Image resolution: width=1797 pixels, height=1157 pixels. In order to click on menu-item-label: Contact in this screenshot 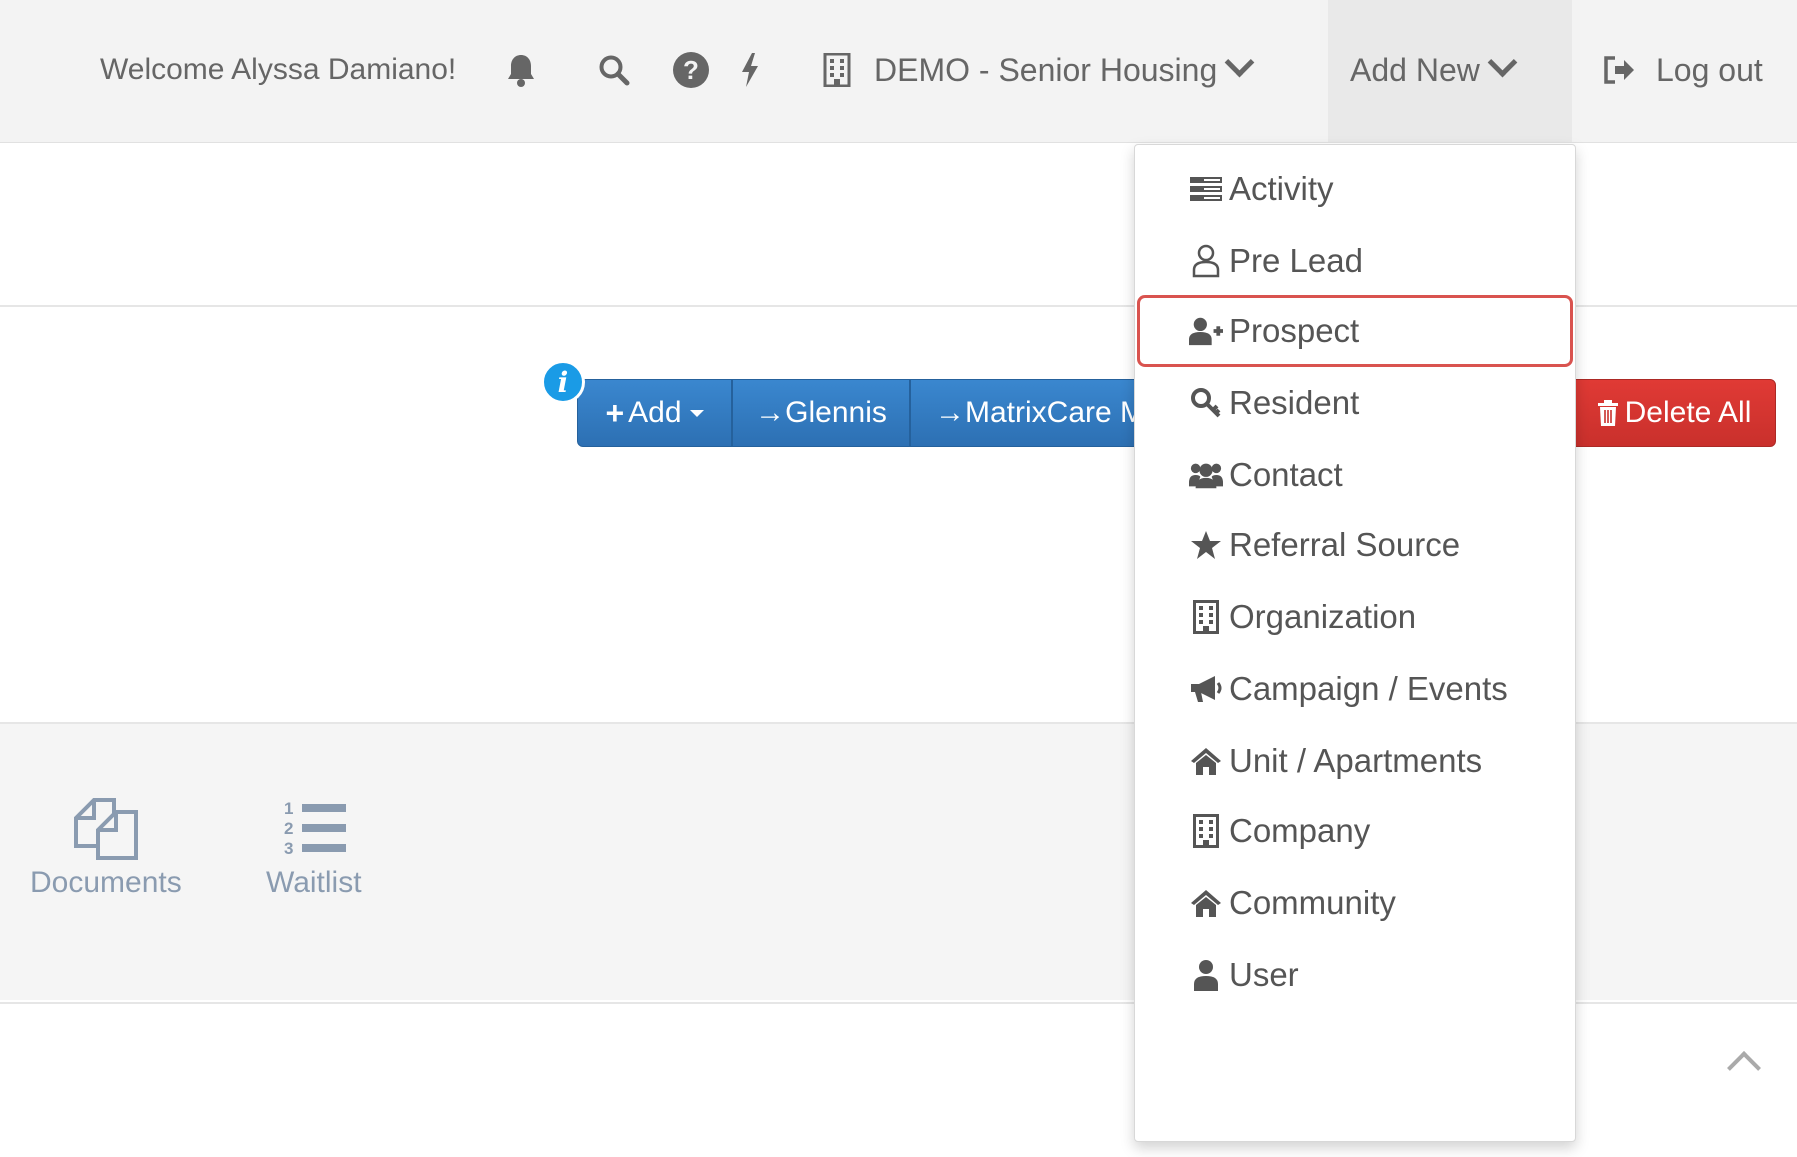, I will do `click(1286, 474)`.